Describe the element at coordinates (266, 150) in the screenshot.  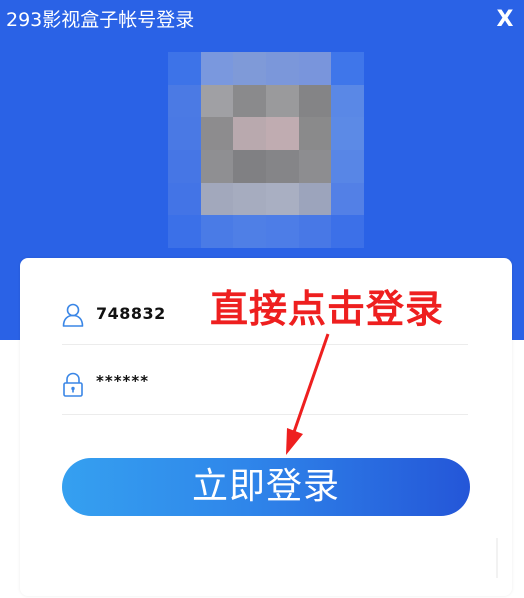
I see `avatar` at that location.